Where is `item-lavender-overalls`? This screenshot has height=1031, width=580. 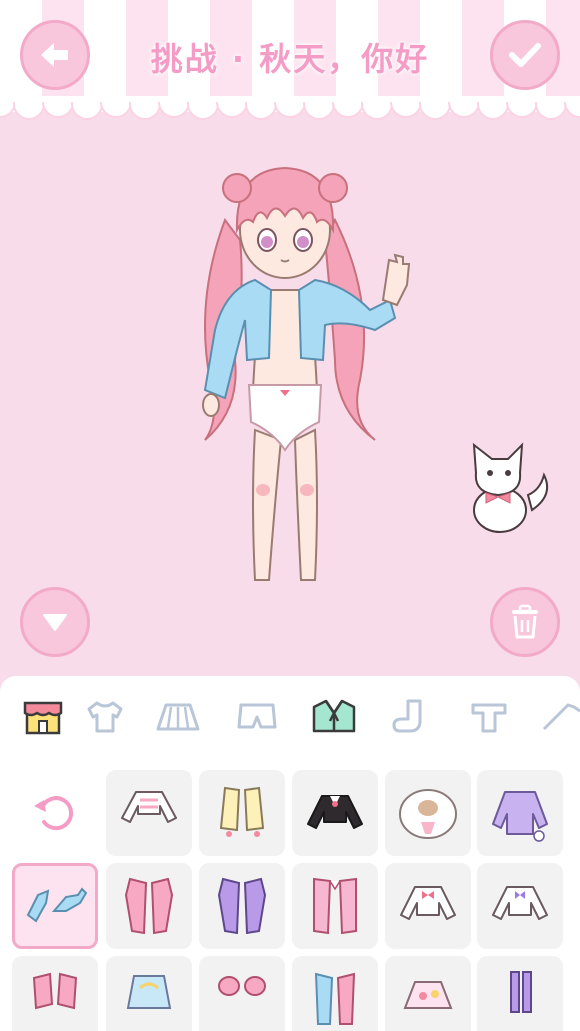 item-lavender-overalls is located at coordinates (520, 993).